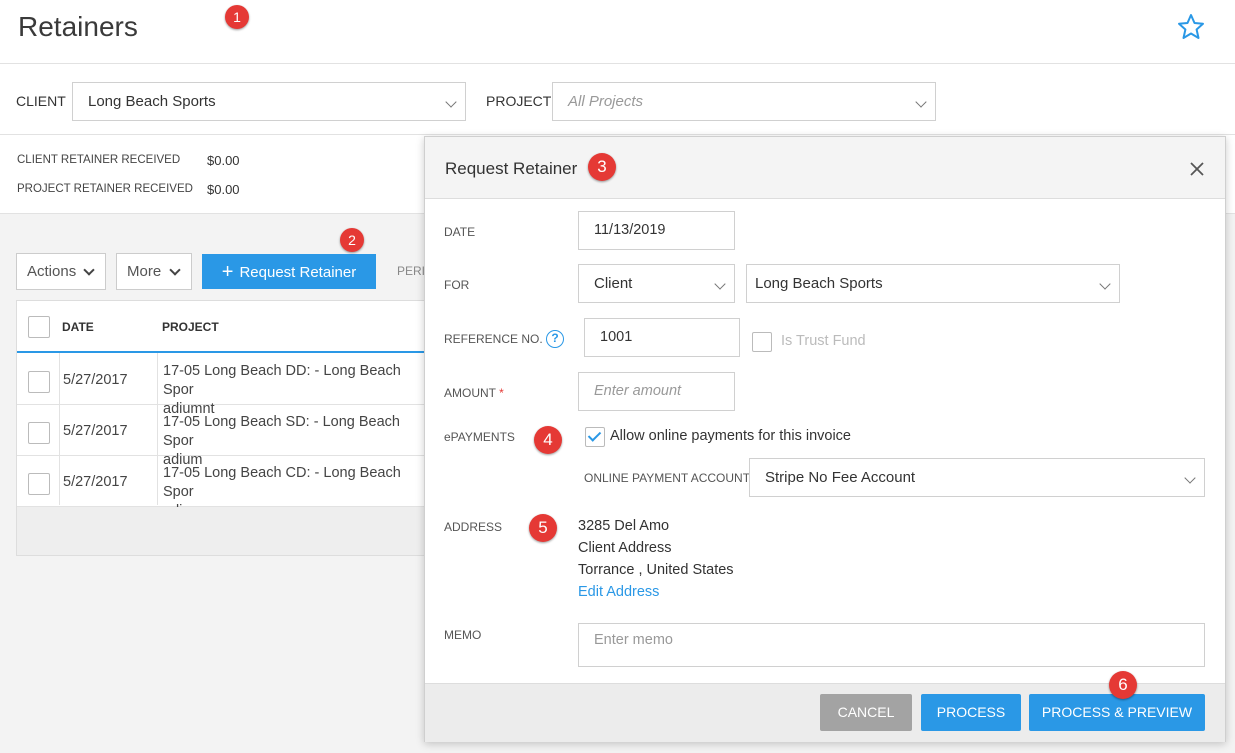 Image resolution: width=1235 pixels, height=753 pixels. Describe the element at coordinates (144, 271) in the screenshot. I see `more-label: More` at that location.